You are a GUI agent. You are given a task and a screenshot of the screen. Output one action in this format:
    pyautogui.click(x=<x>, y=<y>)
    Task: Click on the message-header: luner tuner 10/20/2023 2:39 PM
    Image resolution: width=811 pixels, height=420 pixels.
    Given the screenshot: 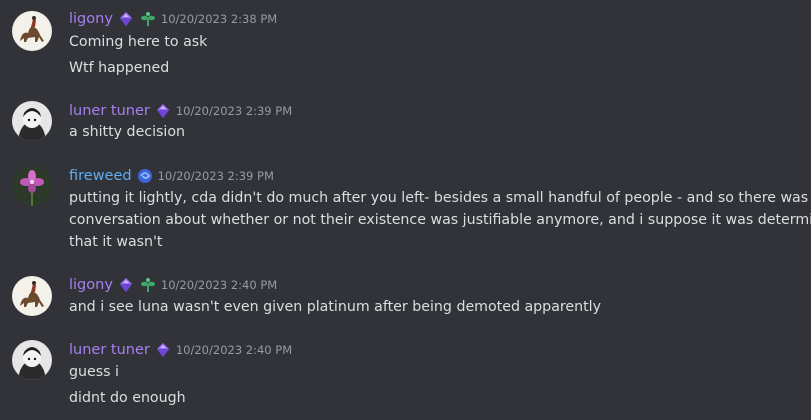 What is the action you would take?
    pyautogui.click(x=180, y=111)
    